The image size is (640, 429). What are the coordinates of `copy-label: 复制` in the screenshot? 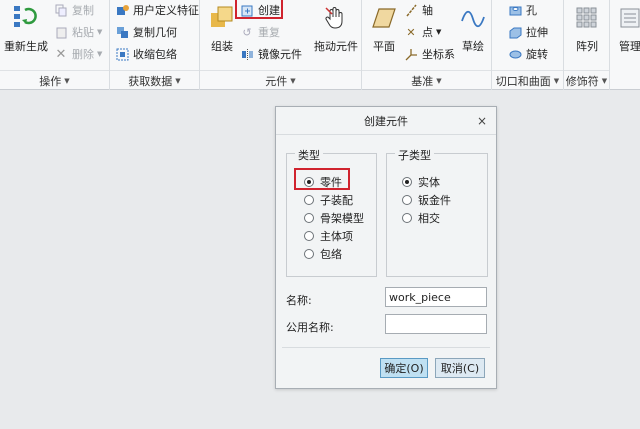 It's located at (83, 10).